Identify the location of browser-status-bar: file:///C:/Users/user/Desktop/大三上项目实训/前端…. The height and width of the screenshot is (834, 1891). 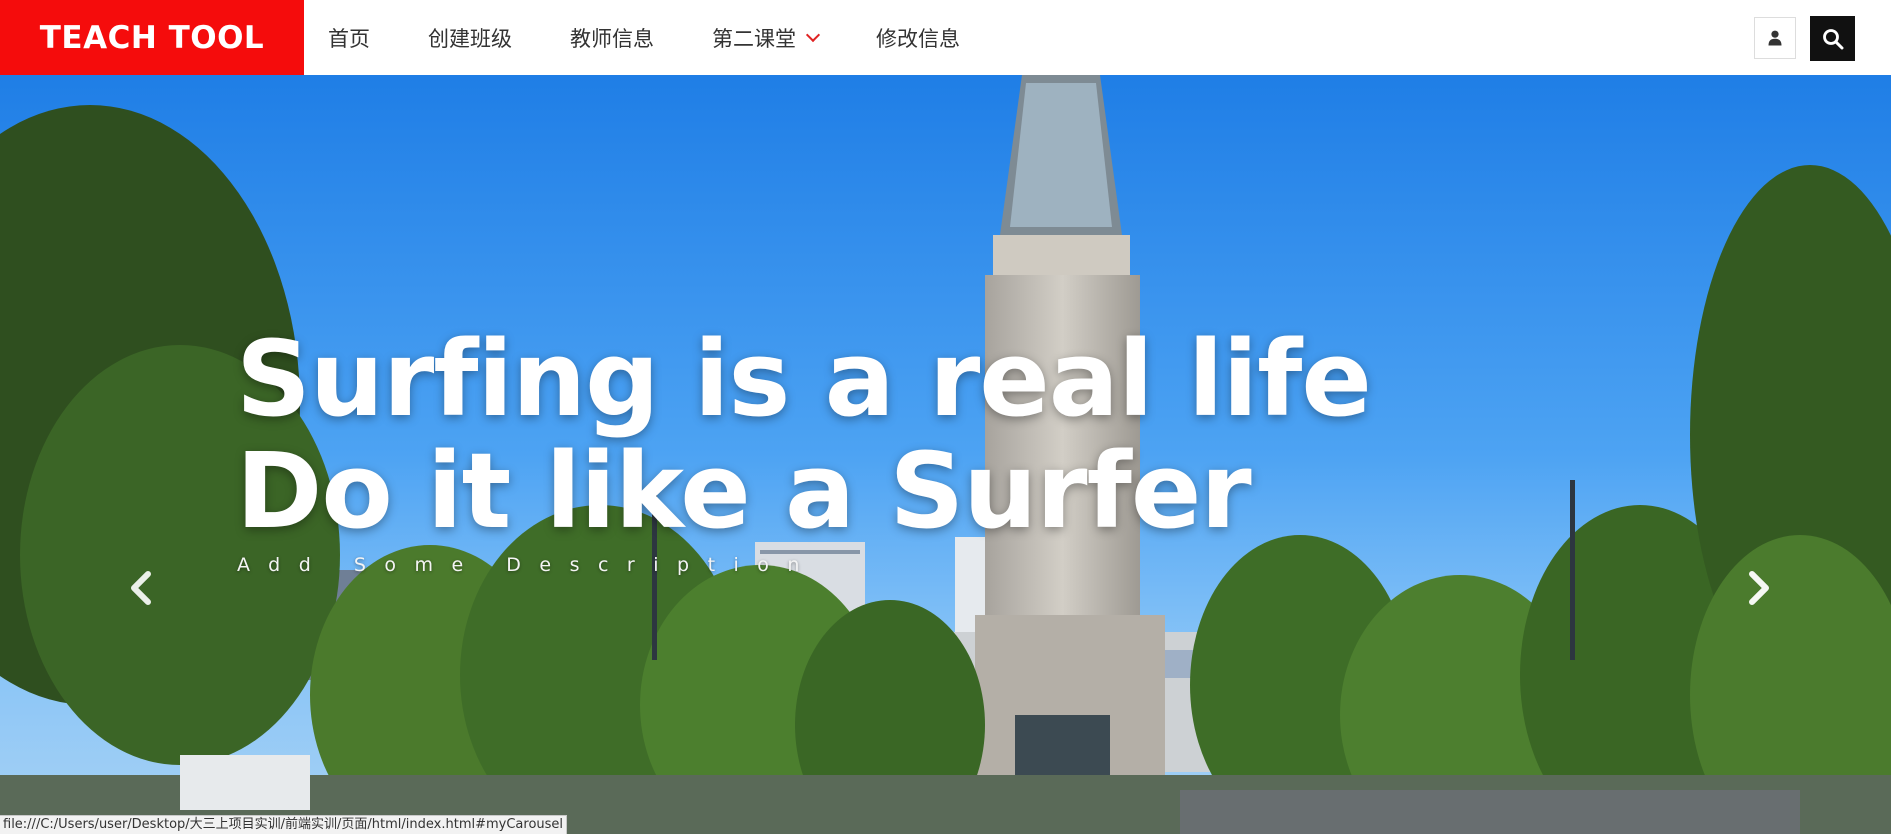
(284, 824).